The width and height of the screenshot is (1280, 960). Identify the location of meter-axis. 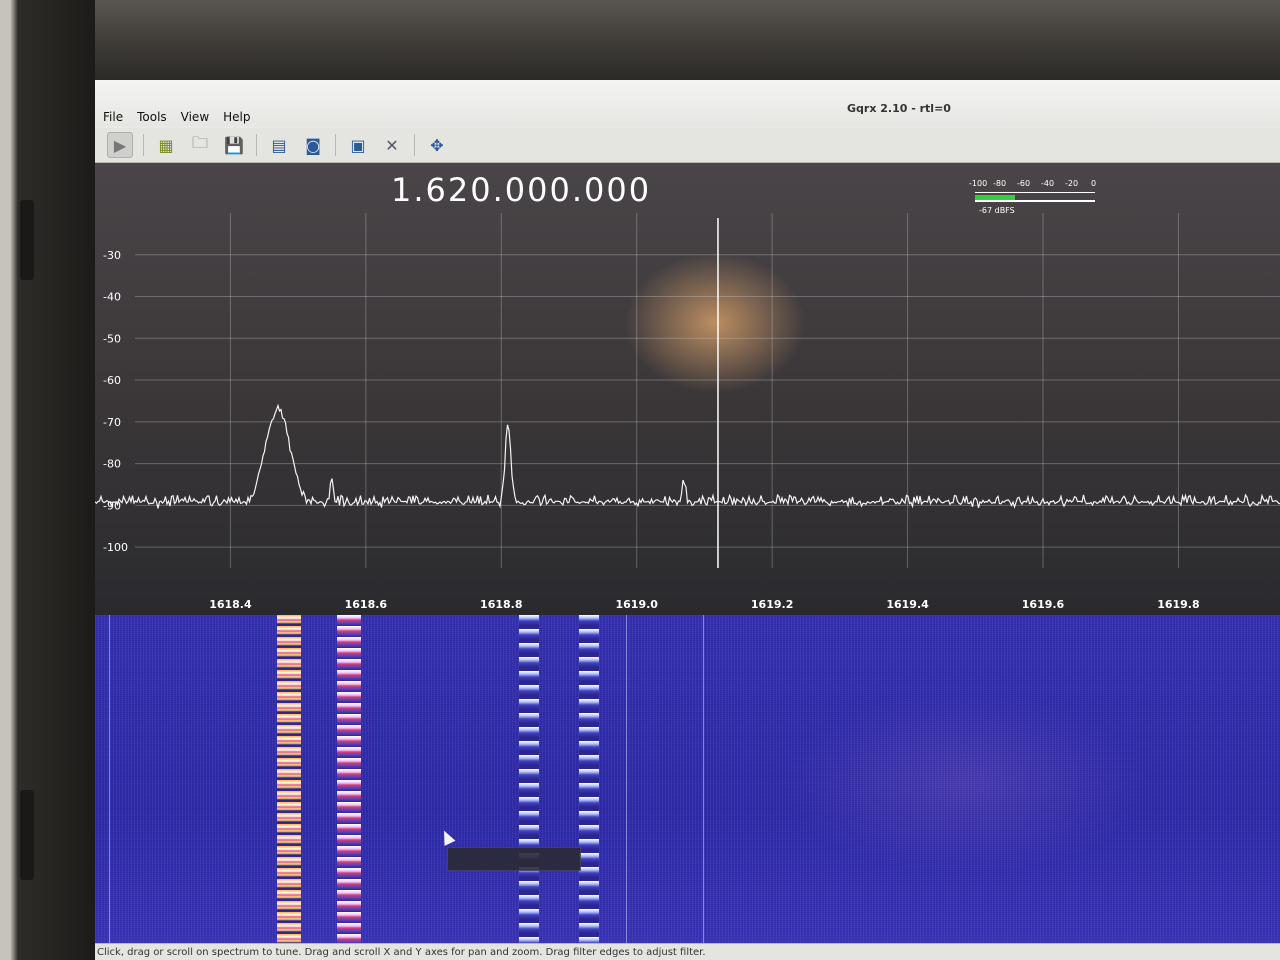
(1035, 192).